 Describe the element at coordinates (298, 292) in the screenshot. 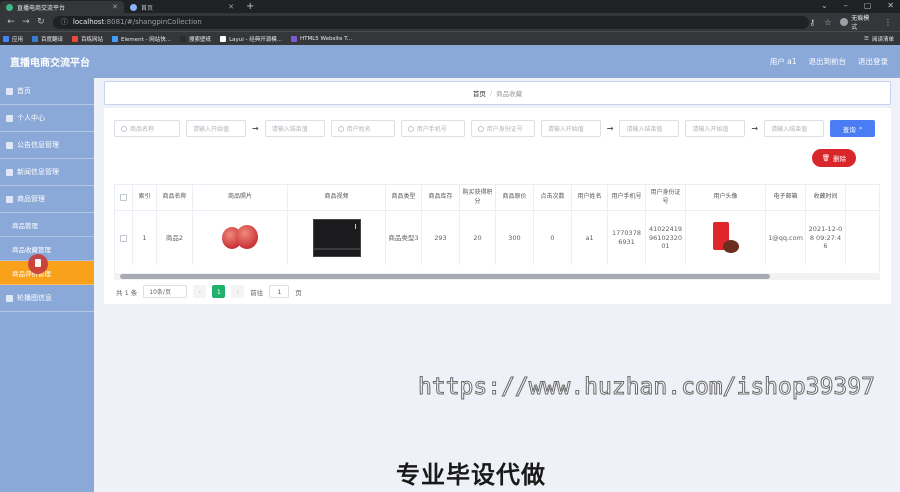

I see `page-unit-label: 页` at that location.